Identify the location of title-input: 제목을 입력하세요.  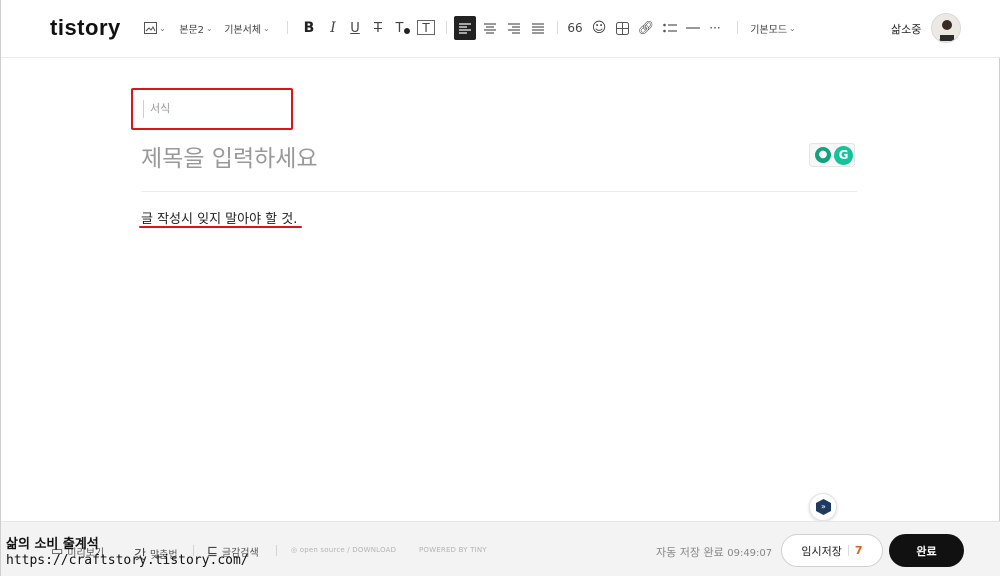
(229, 156).